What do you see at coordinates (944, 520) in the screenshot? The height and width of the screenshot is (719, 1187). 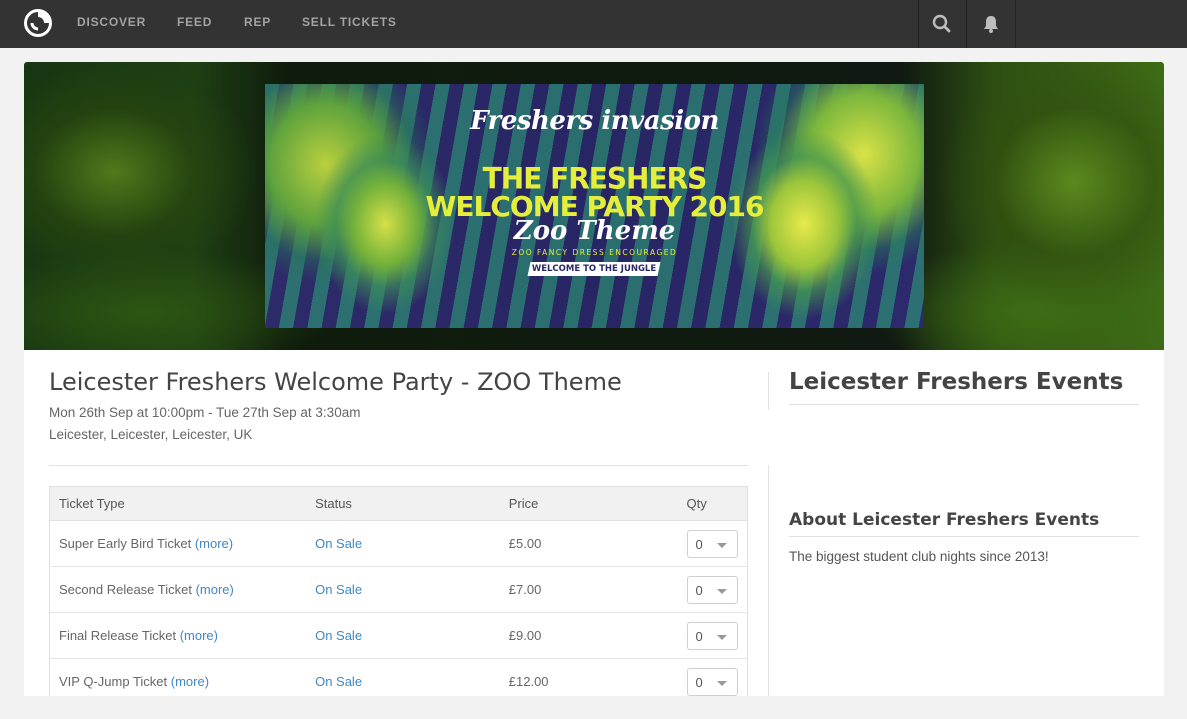 I see `about-title: About Leicester Freshers Events` at bounding box center [944, 520].